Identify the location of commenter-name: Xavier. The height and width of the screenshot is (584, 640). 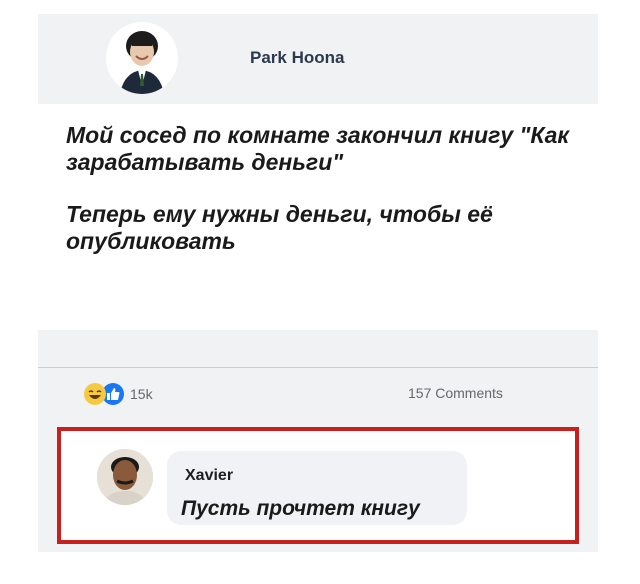
(209, 476).